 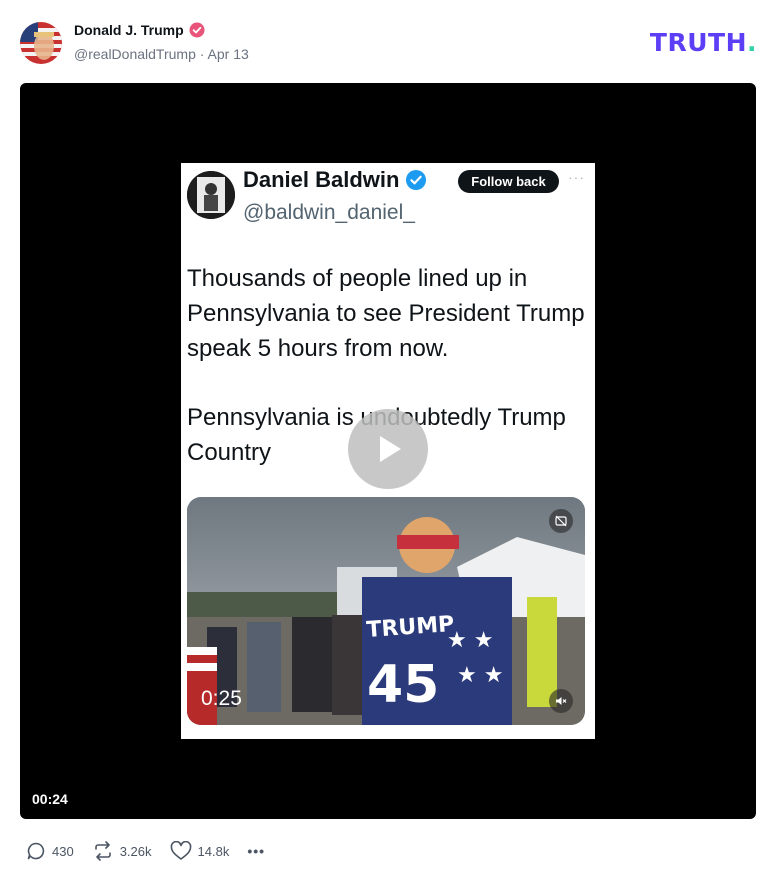 I want to click on comment-icon, so click(x=36, y=851).